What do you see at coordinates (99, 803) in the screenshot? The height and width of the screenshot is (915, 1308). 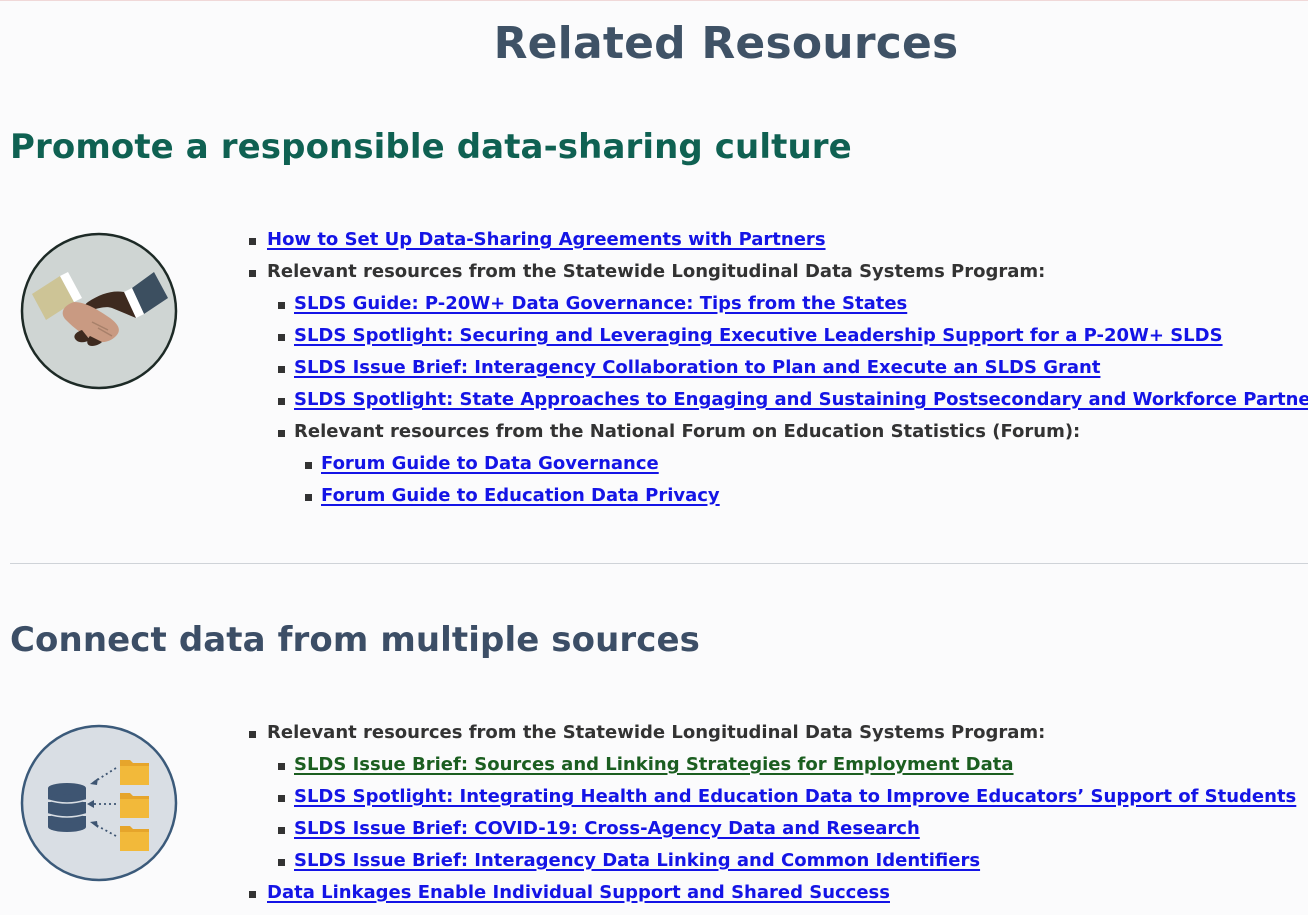 I see `database-folders-icon` at bounding box center [99, 803].